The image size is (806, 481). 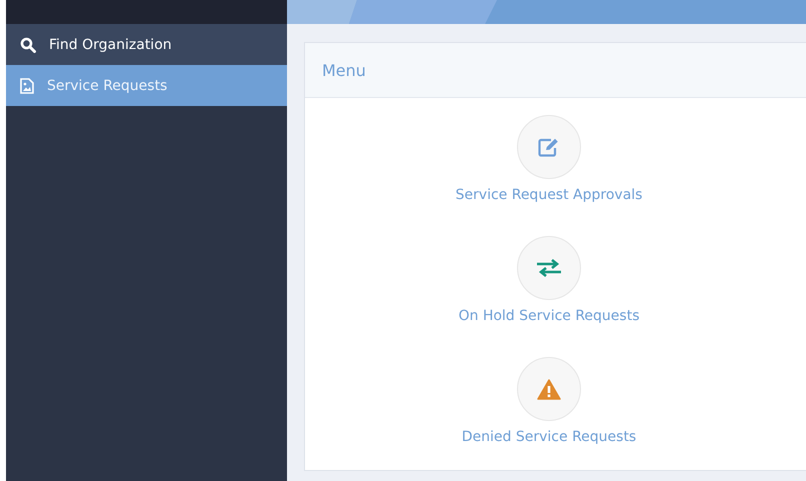 What do you see at coordinates (549, 147) in the screenshot?
I see `edit-icon` at bounding box center [549, 147].